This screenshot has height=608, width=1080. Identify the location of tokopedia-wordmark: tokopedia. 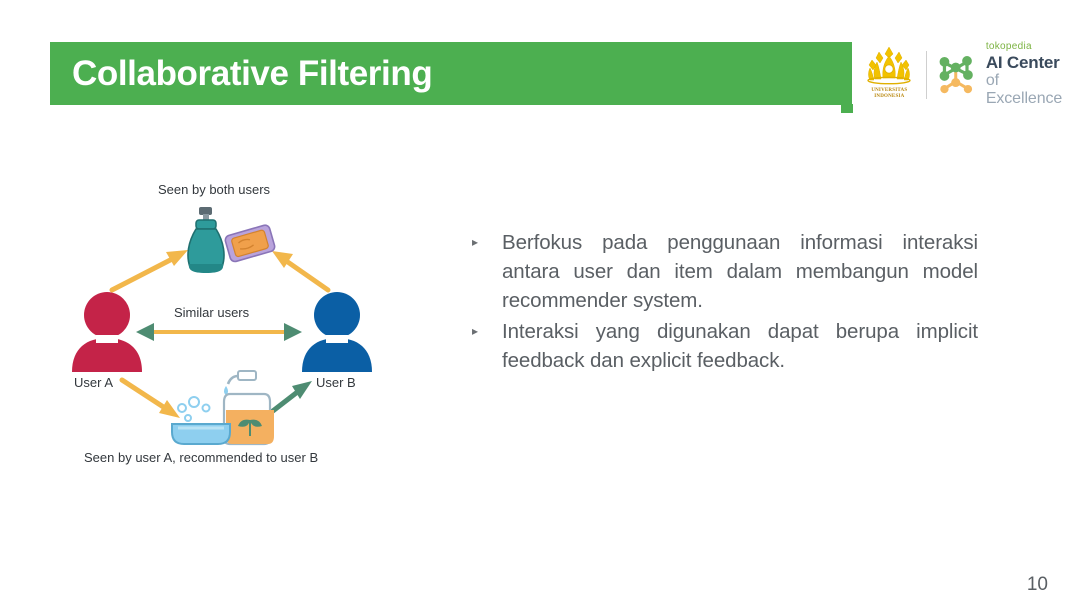
(1008, 46).